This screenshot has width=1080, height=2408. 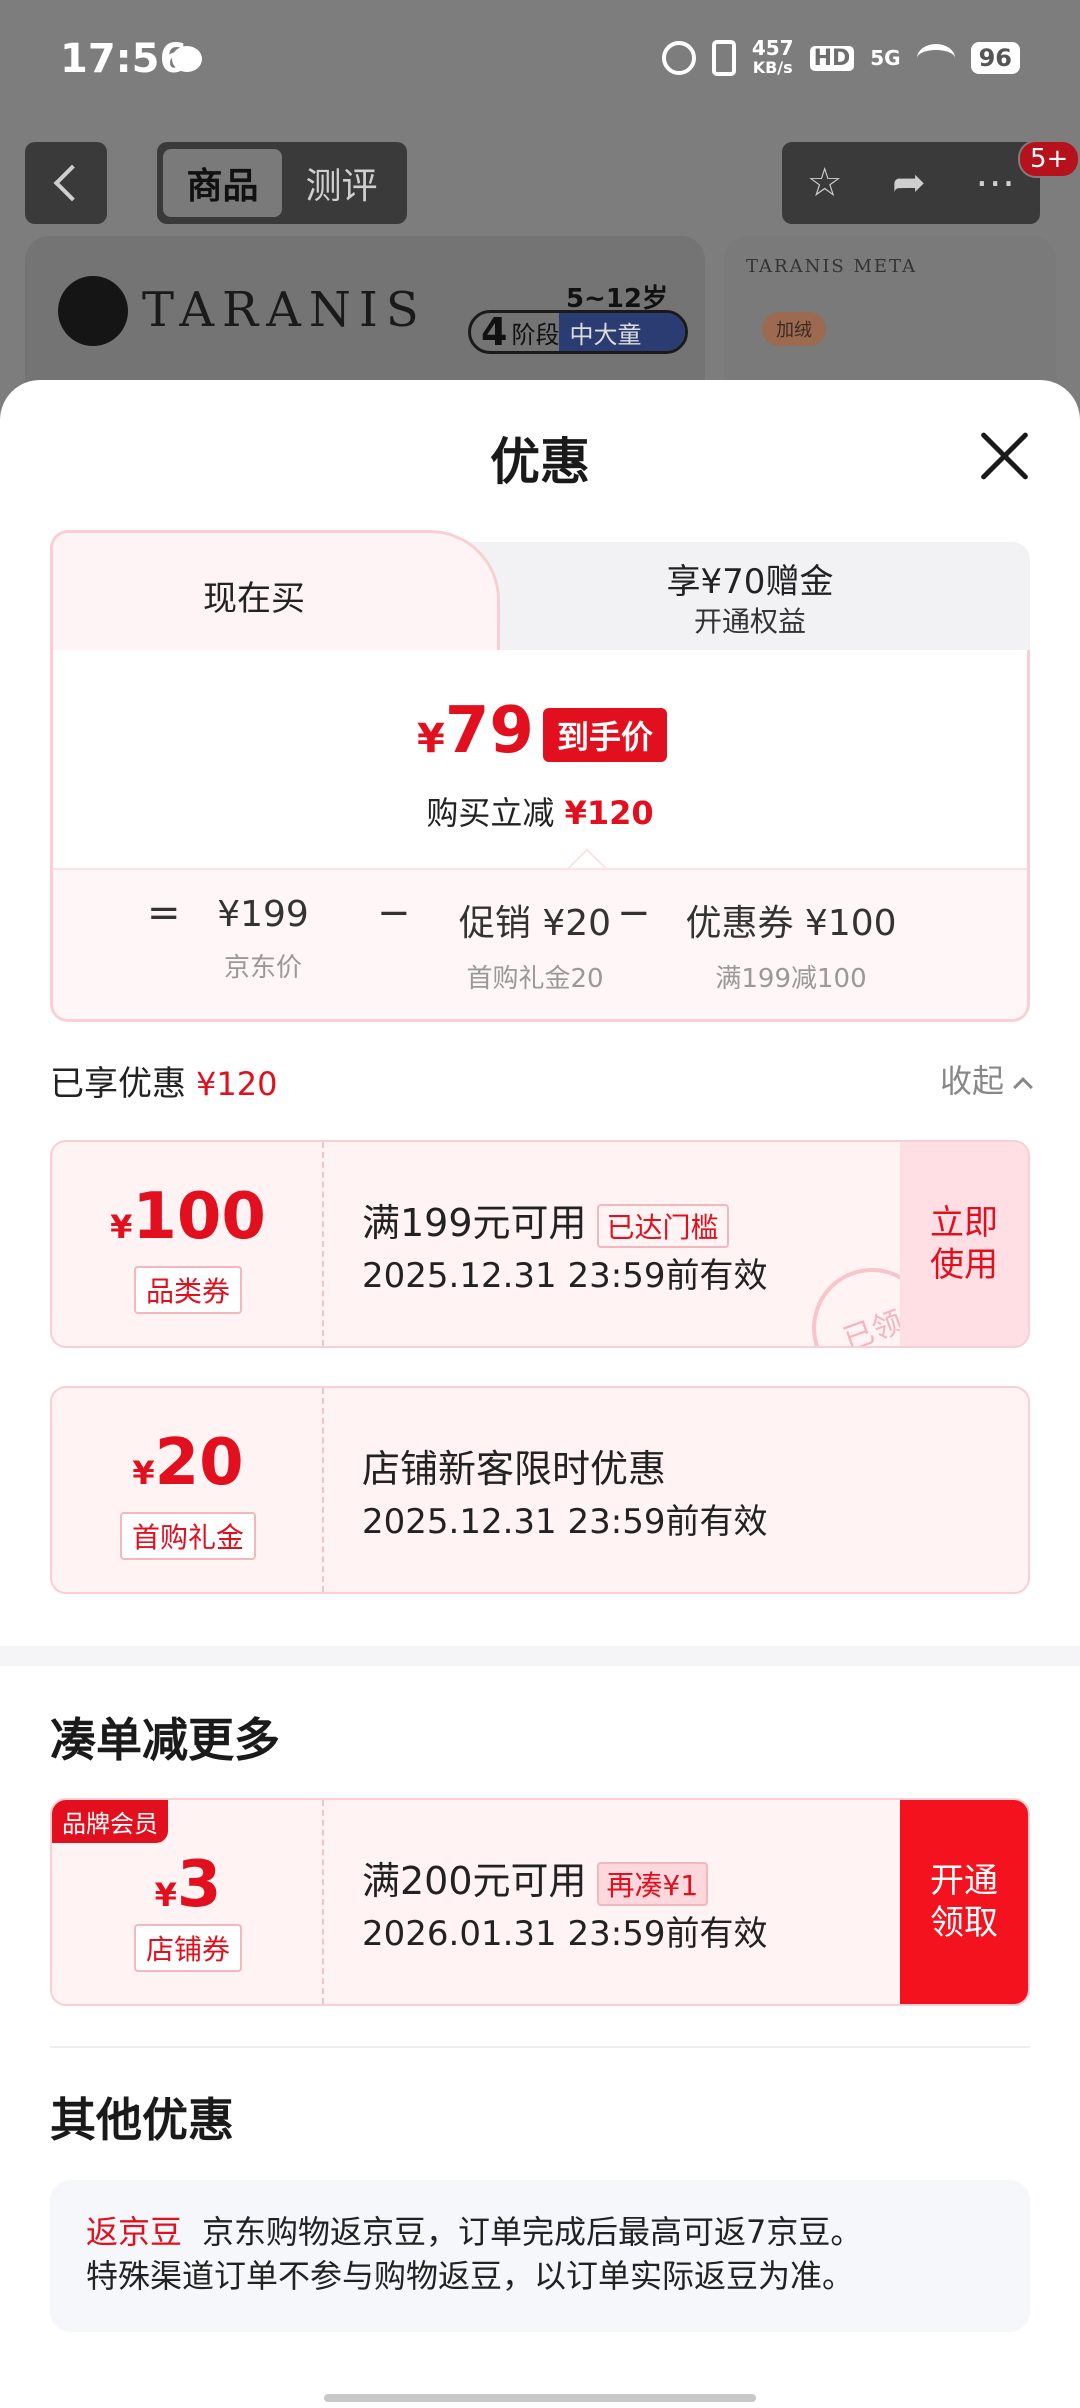 I want to click on coupon-type: 店铺券, so click(x=188, y=1948).